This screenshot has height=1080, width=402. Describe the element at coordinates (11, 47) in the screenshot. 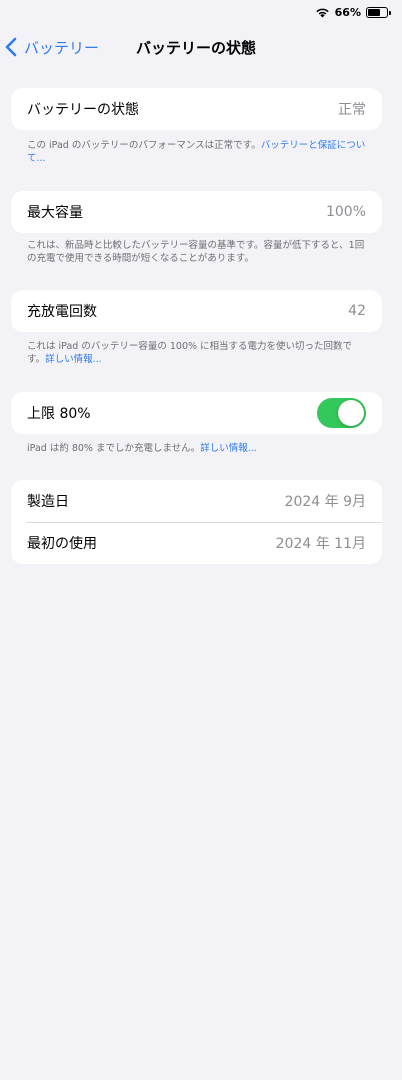

I see `chevron-left-icon` at that location.